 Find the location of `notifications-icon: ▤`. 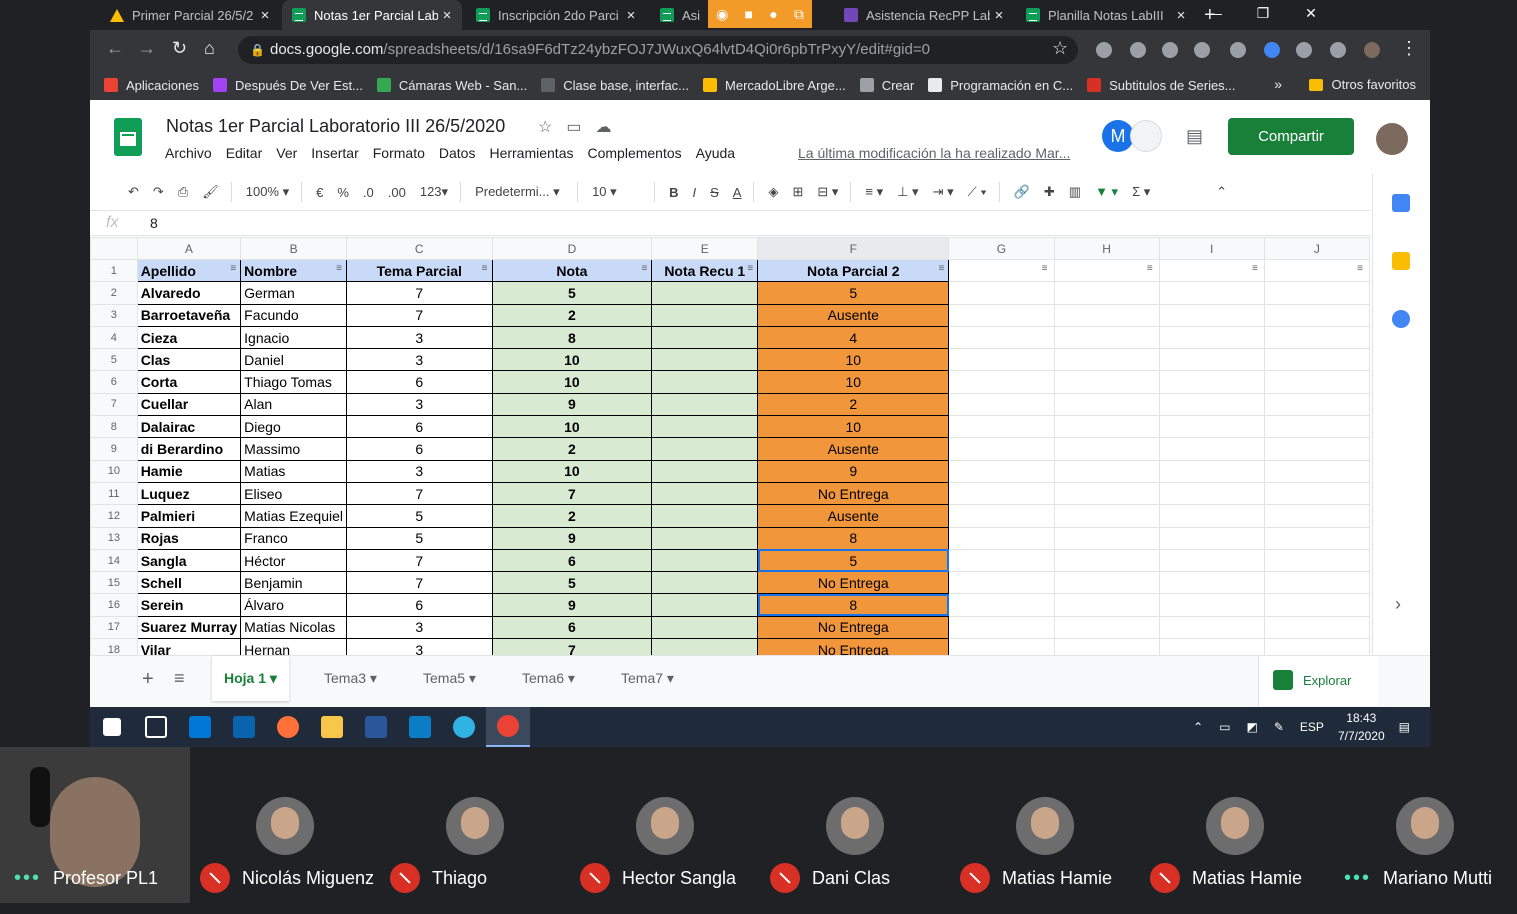

notifications-icon: ▤ is located at coordinates (1404, 727).